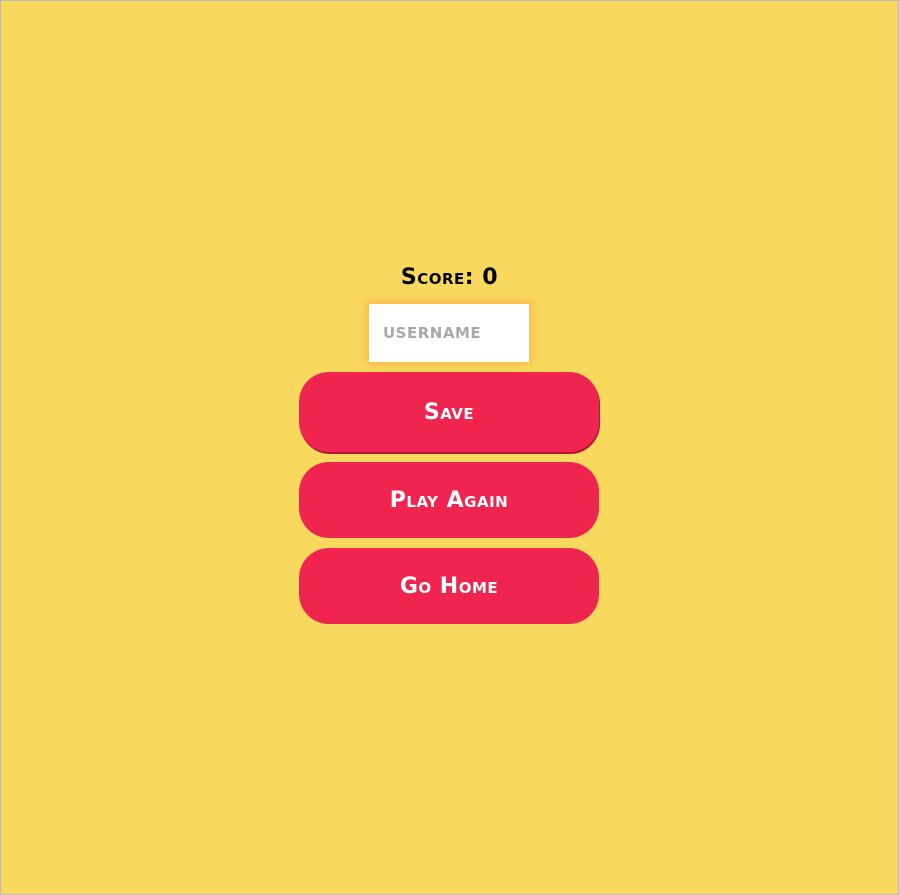 This screenshot has width=899, height=895. Describe the element at coordinates (449, 412) in the screenshot. I see `save-button: Save` at that location.